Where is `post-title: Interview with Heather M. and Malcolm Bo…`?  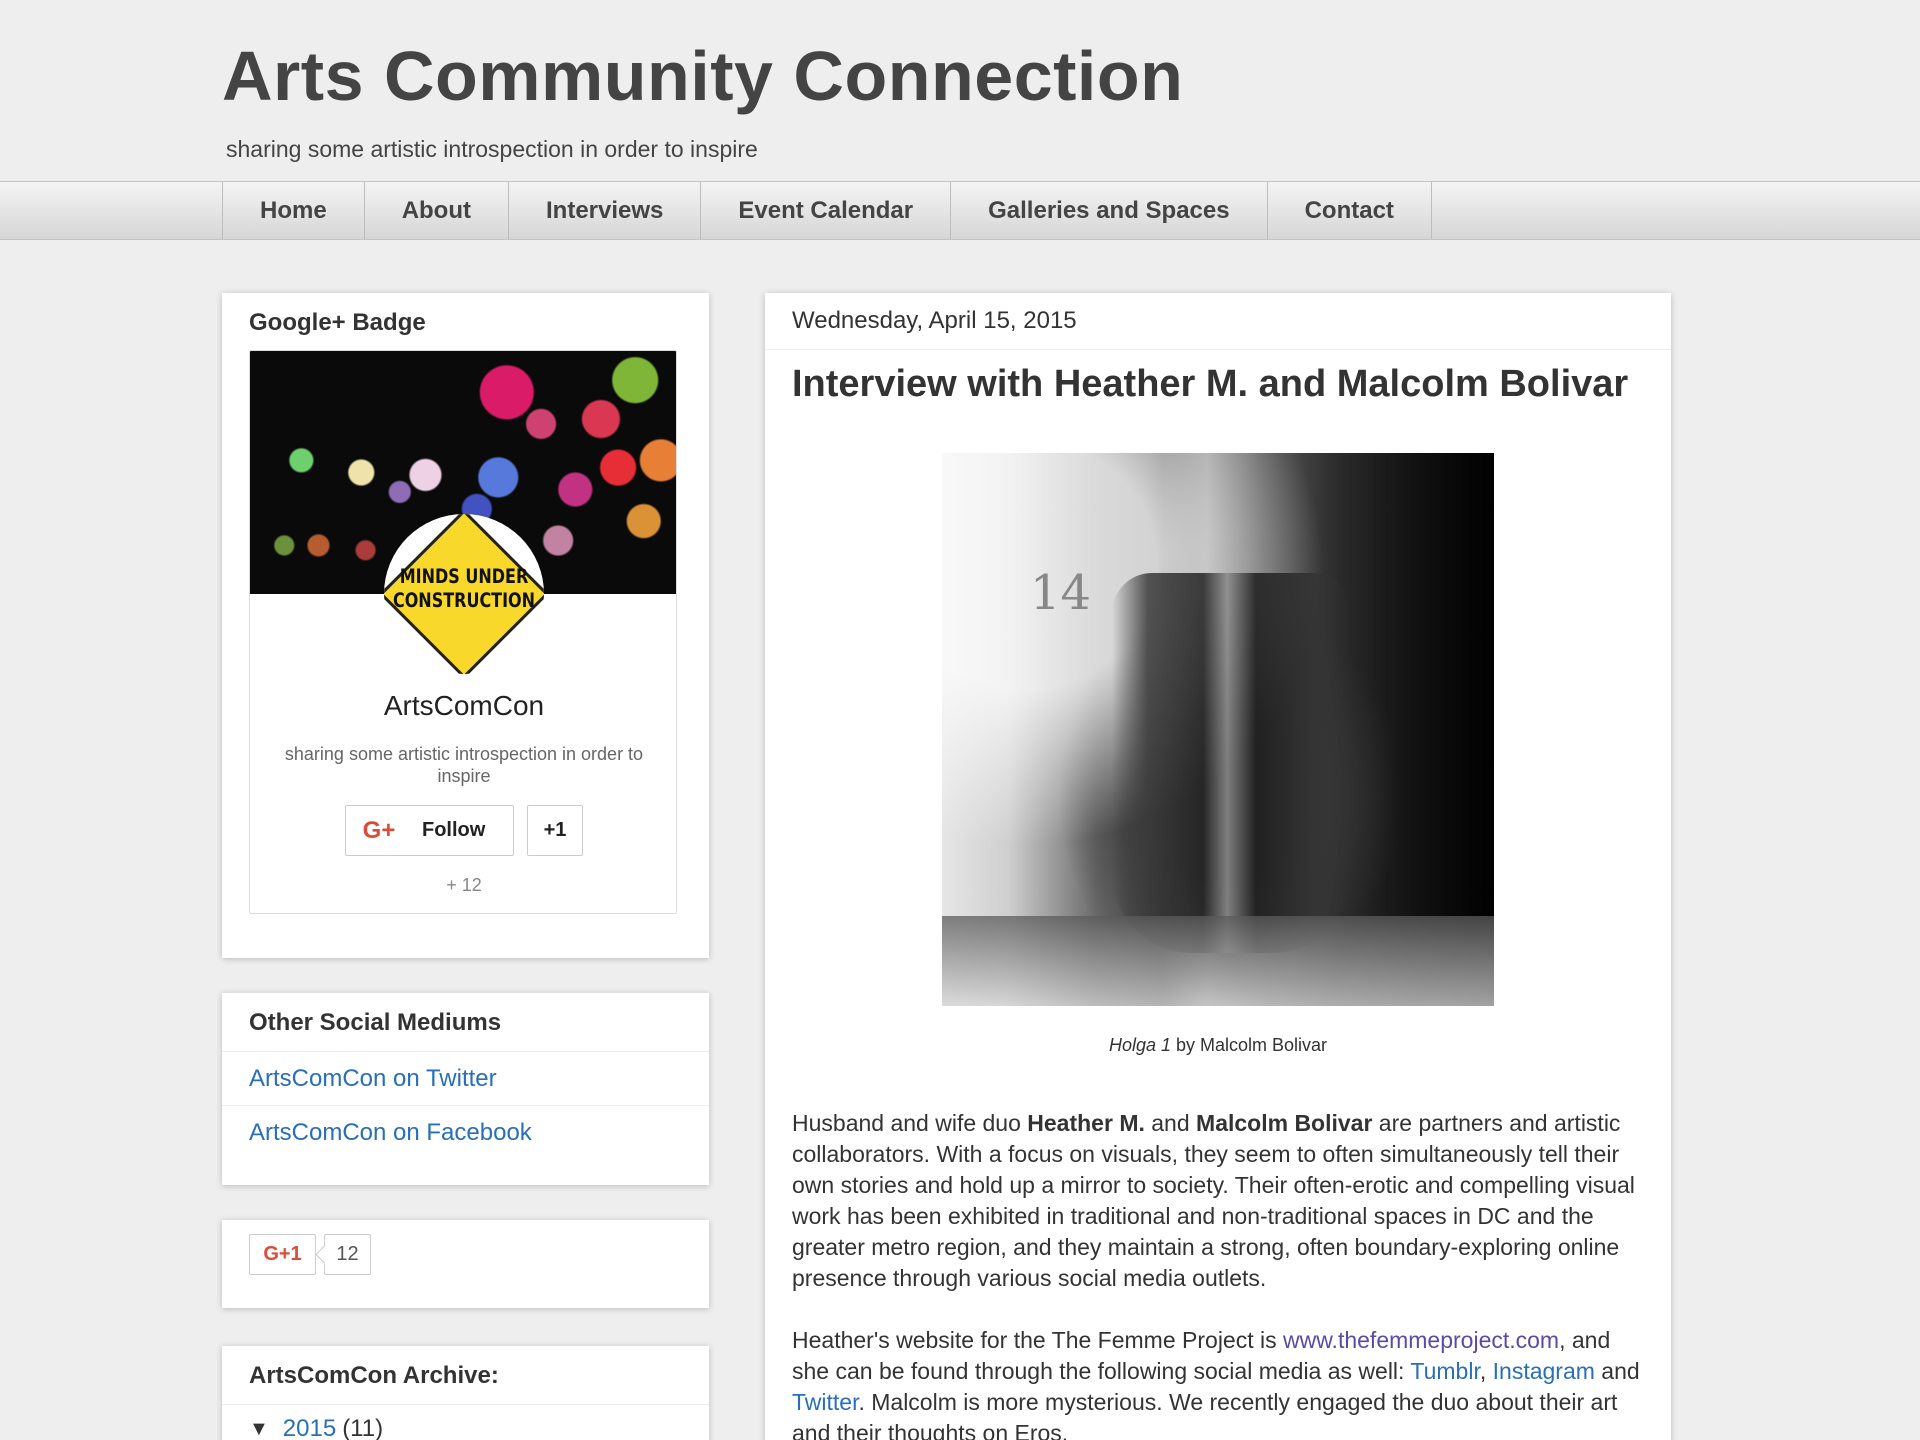
post-title: Interview with Heather M. and Malcolm Bo… is located at coordinates (1210, 384).